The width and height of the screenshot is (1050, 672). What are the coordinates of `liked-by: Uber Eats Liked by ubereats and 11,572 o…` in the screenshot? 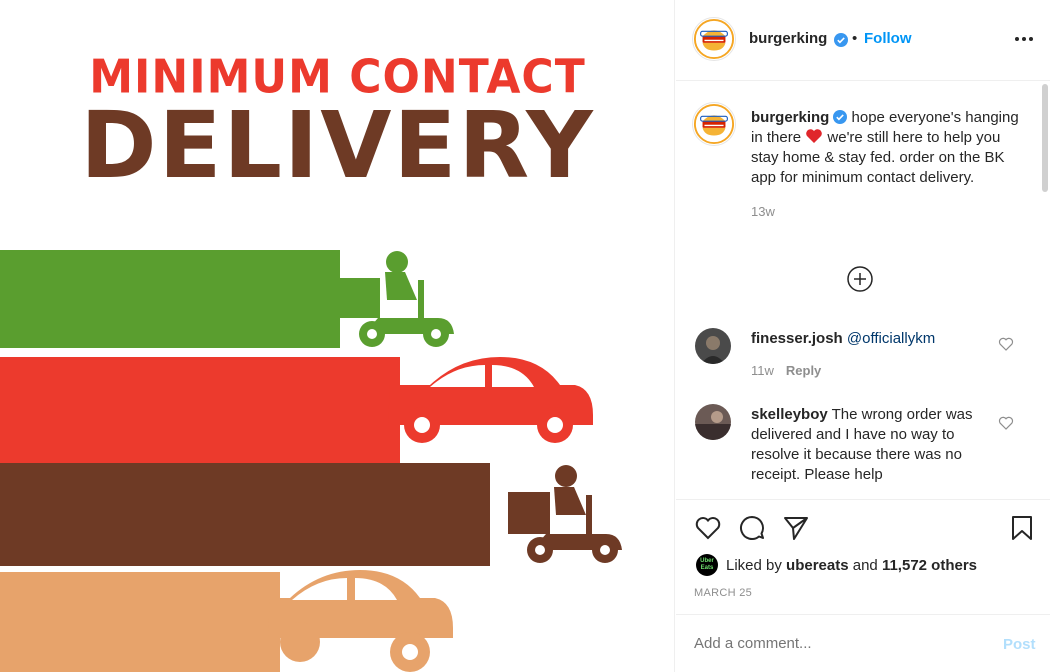 It's located at (836, 565).